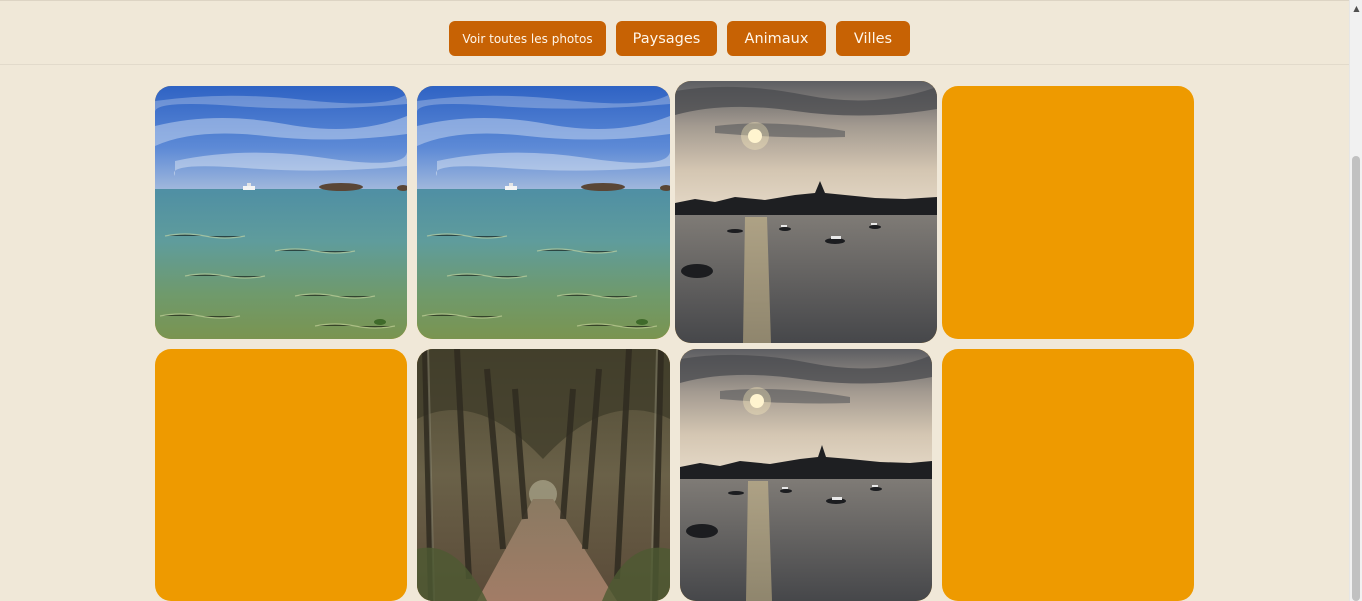  I want to click on vertical-scrollbar: ▲, so click(1355, 300).